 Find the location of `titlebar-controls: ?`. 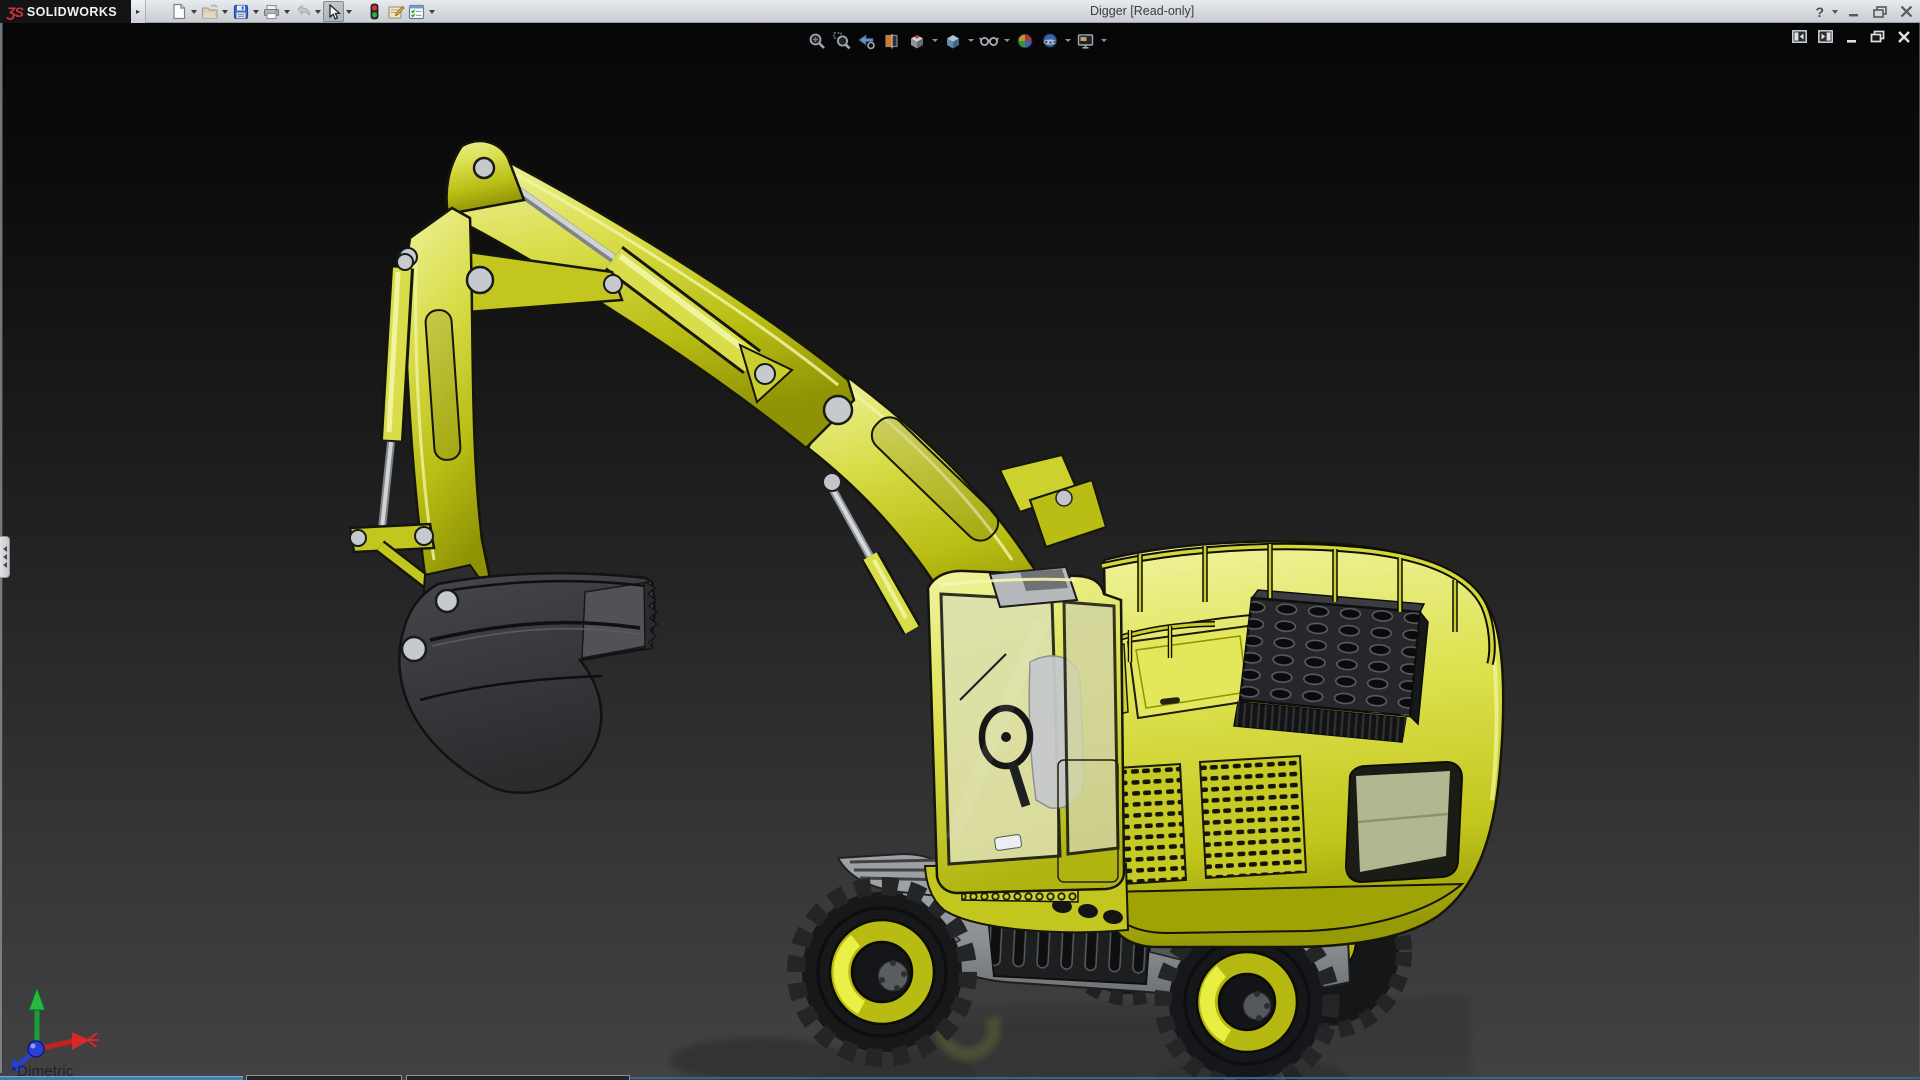

titlebar-controls: ? is located at coordinates (1864, 11).